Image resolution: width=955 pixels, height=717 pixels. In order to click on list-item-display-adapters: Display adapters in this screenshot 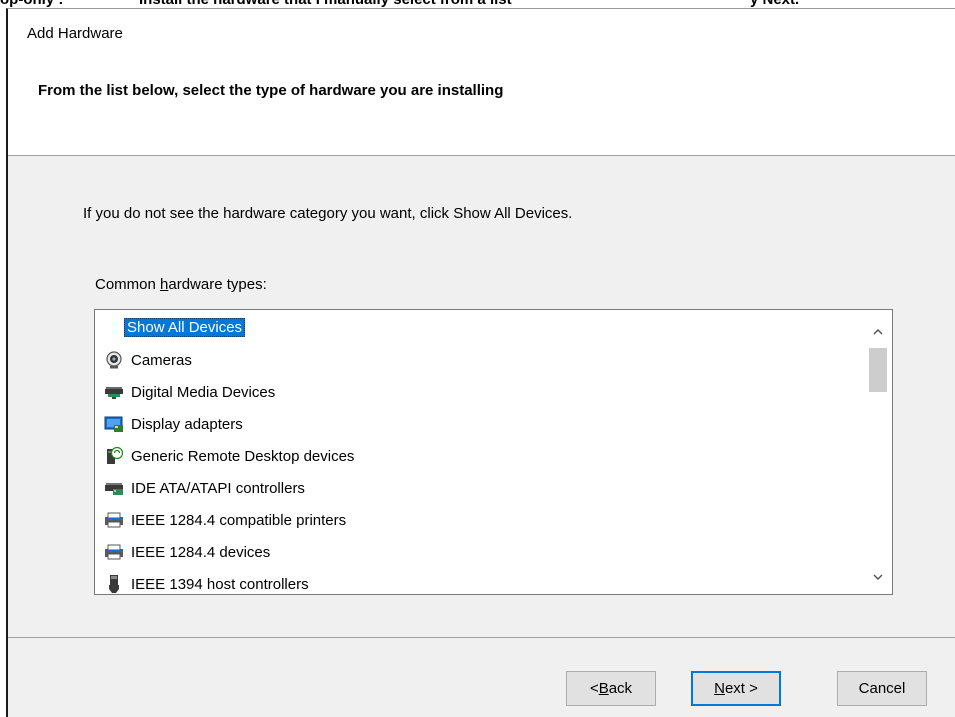, I will do `click(480, 424)`.